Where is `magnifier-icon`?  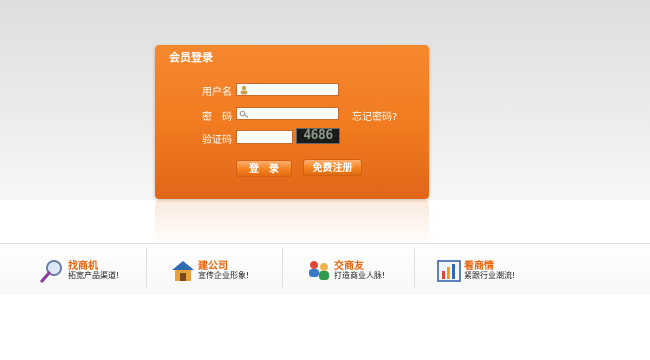 magnifier-icon is located at coordinates (51, 271).